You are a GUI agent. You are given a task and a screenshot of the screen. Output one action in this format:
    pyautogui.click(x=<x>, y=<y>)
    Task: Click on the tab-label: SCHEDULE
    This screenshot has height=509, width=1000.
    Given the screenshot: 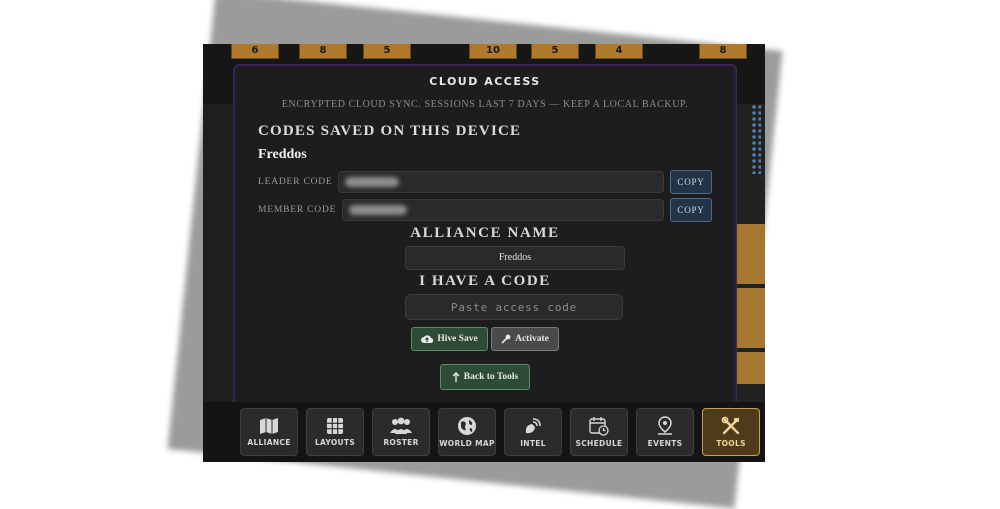 What is the action you would take?
    pyautogui.click(x=599, y=443)
    